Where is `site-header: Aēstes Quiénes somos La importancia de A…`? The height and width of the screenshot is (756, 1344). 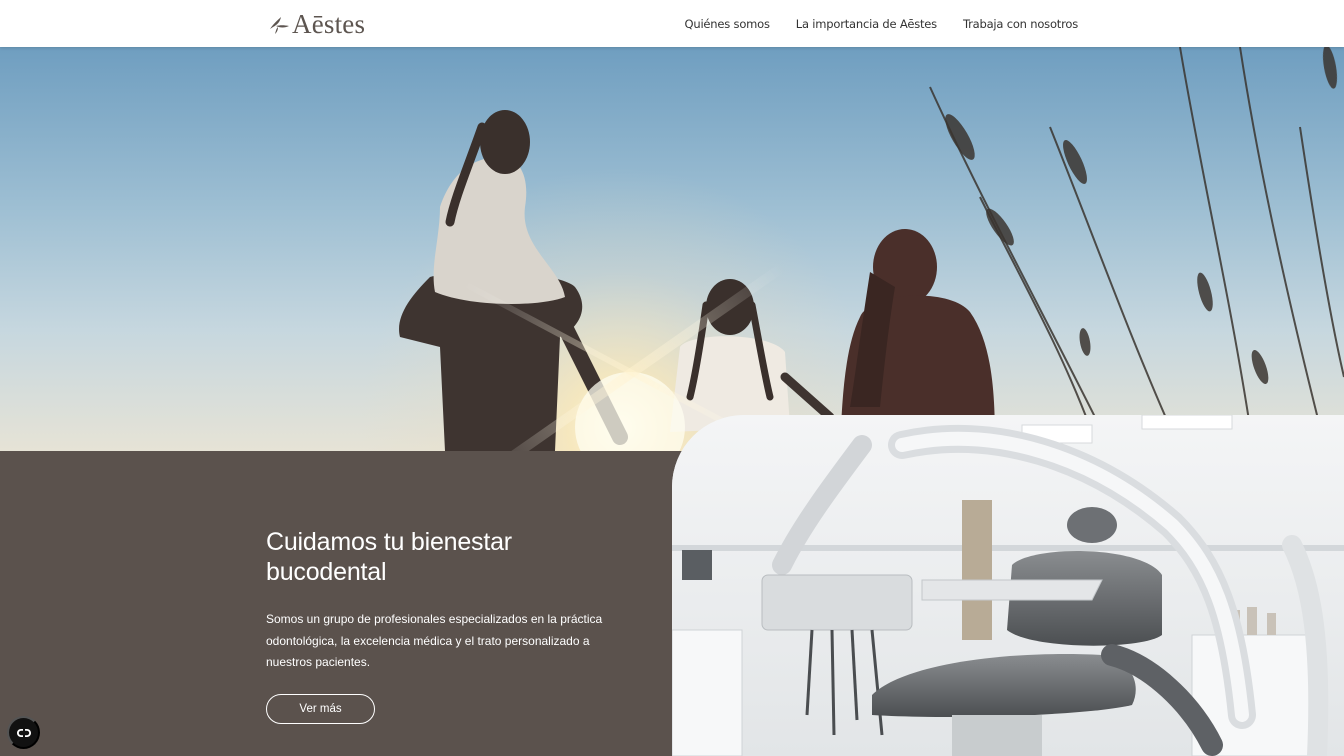
site-header: Aēstes Quiénes somos La importancia de A… is located at coordinates (672, 23).